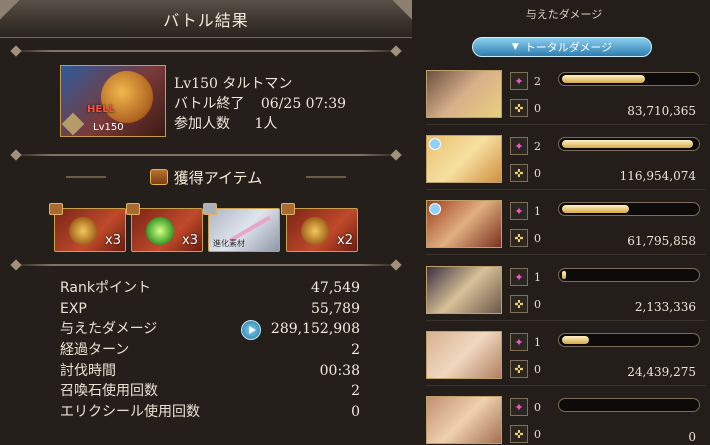 The height and width of the screenshot is (445, 710). Describe the element at coordinates (202, 124) in the screenshot. I see `participants-label: 参加人数` at that location.